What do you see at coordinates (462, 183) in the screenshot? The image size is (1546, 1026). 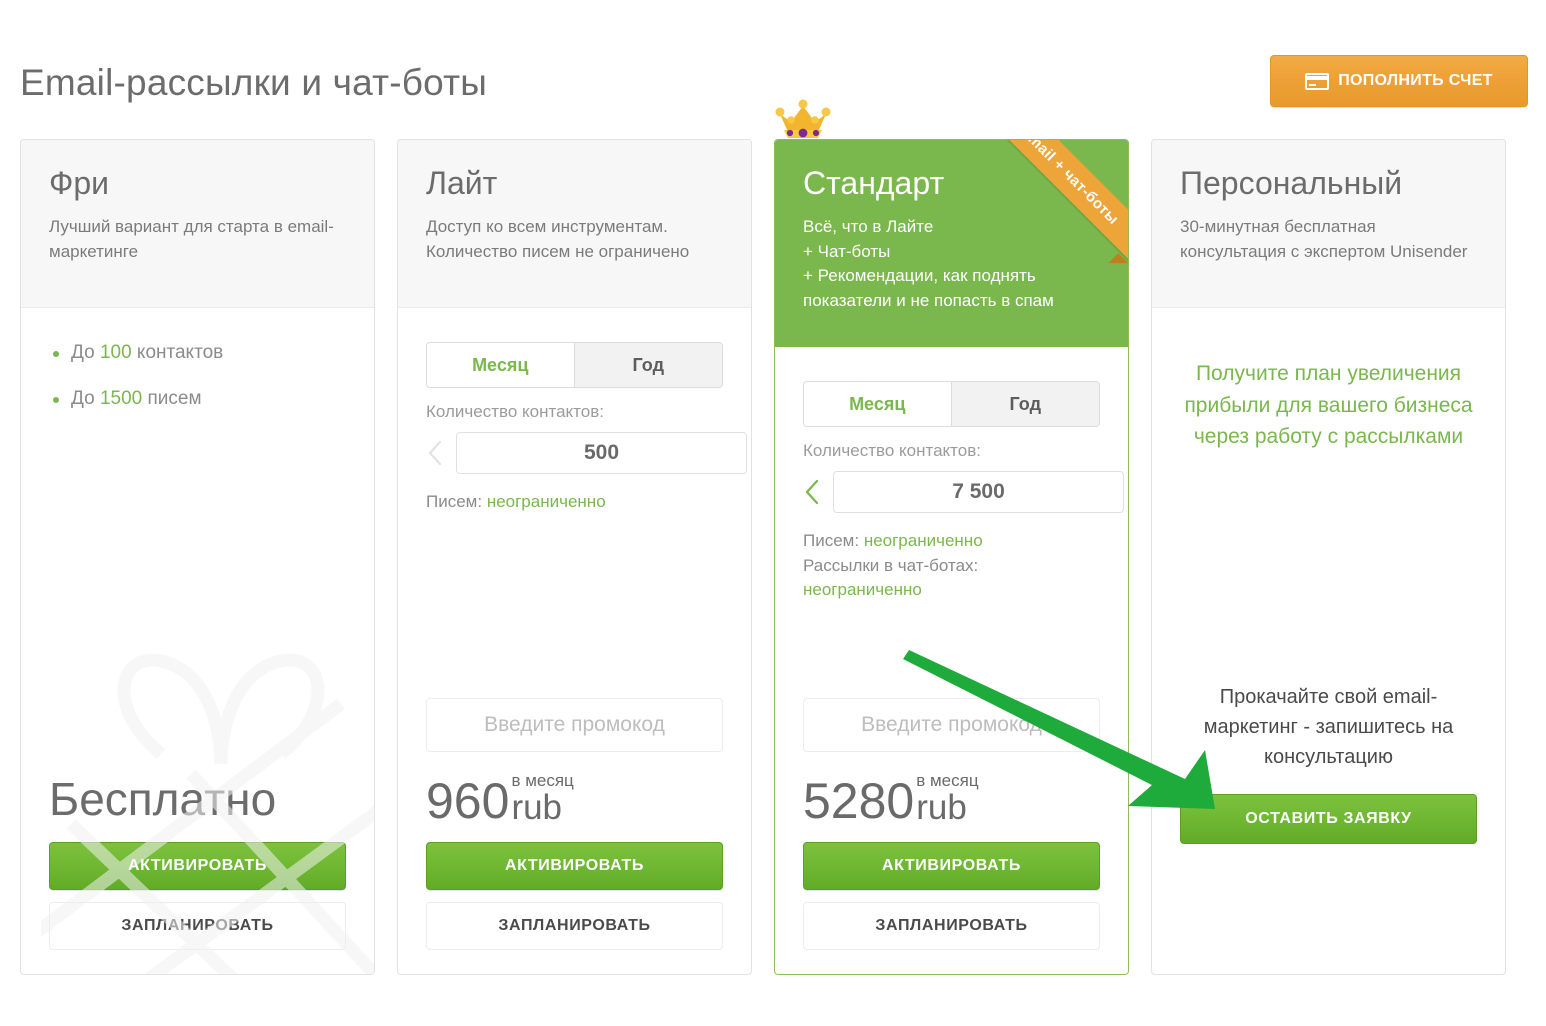 I see `plan-name-light: Лайт` at bounding box center [462, 183].